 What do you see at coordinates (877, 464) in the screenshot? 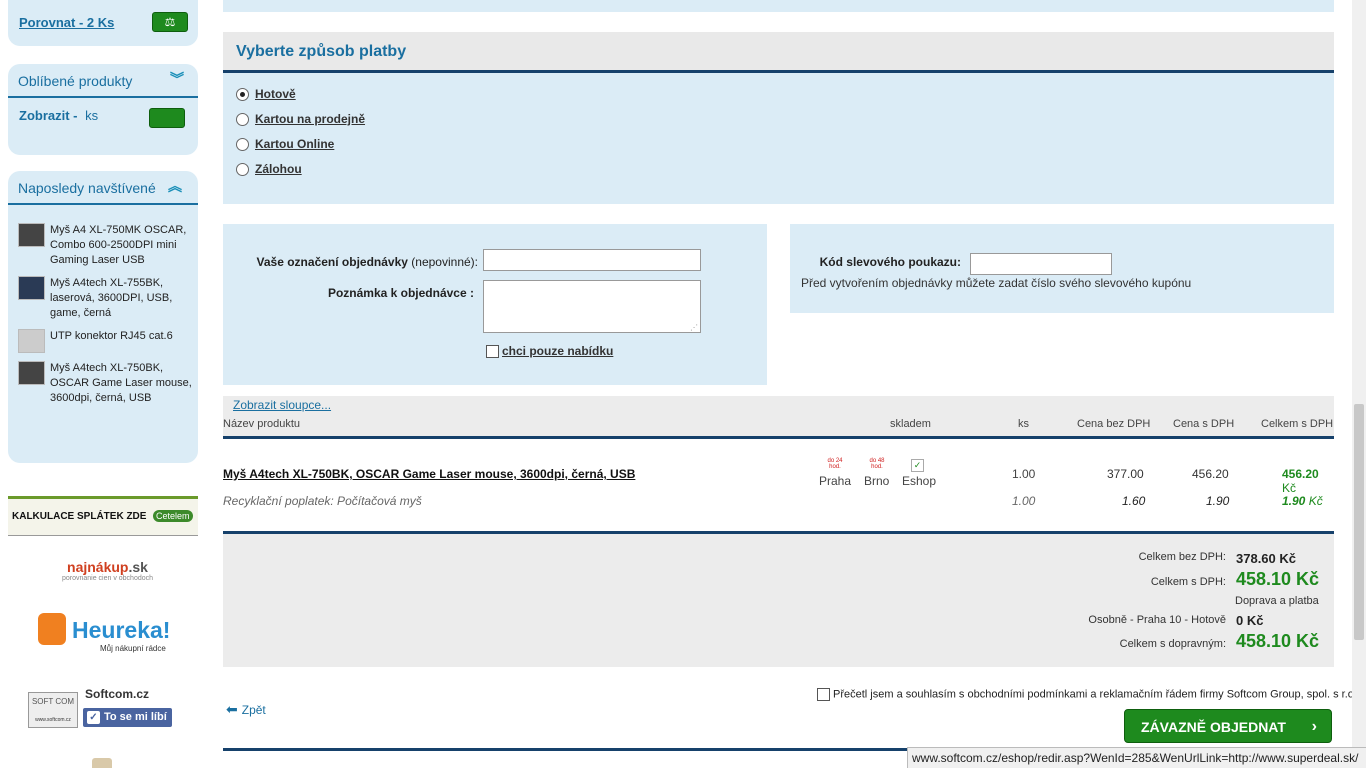
I see `stock-badge-brno: do 48 hod.` at bounding box center [877, 464].